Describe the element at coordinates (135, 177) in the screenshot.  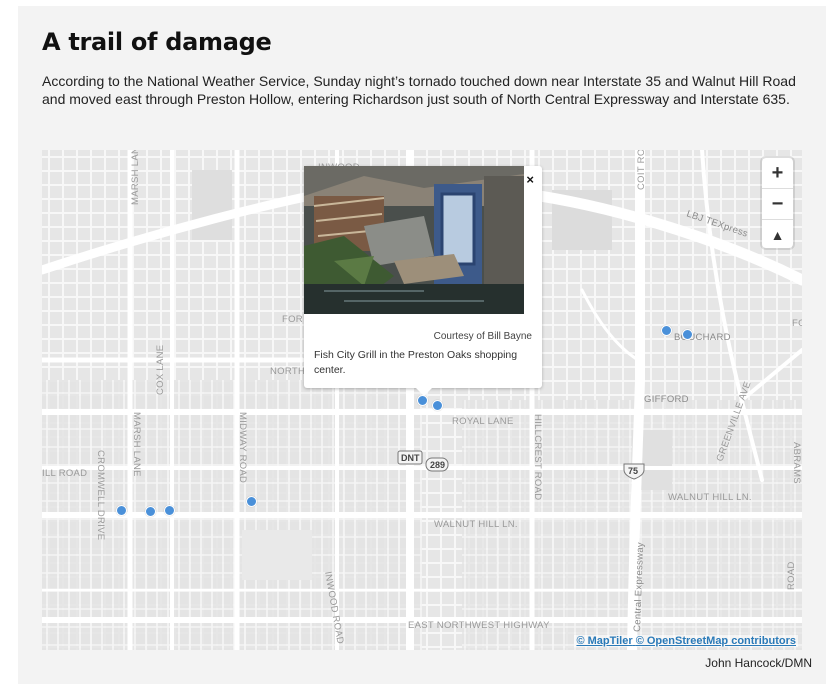
I see `label-marsh-lane-n: MARSH LANE` at that location.